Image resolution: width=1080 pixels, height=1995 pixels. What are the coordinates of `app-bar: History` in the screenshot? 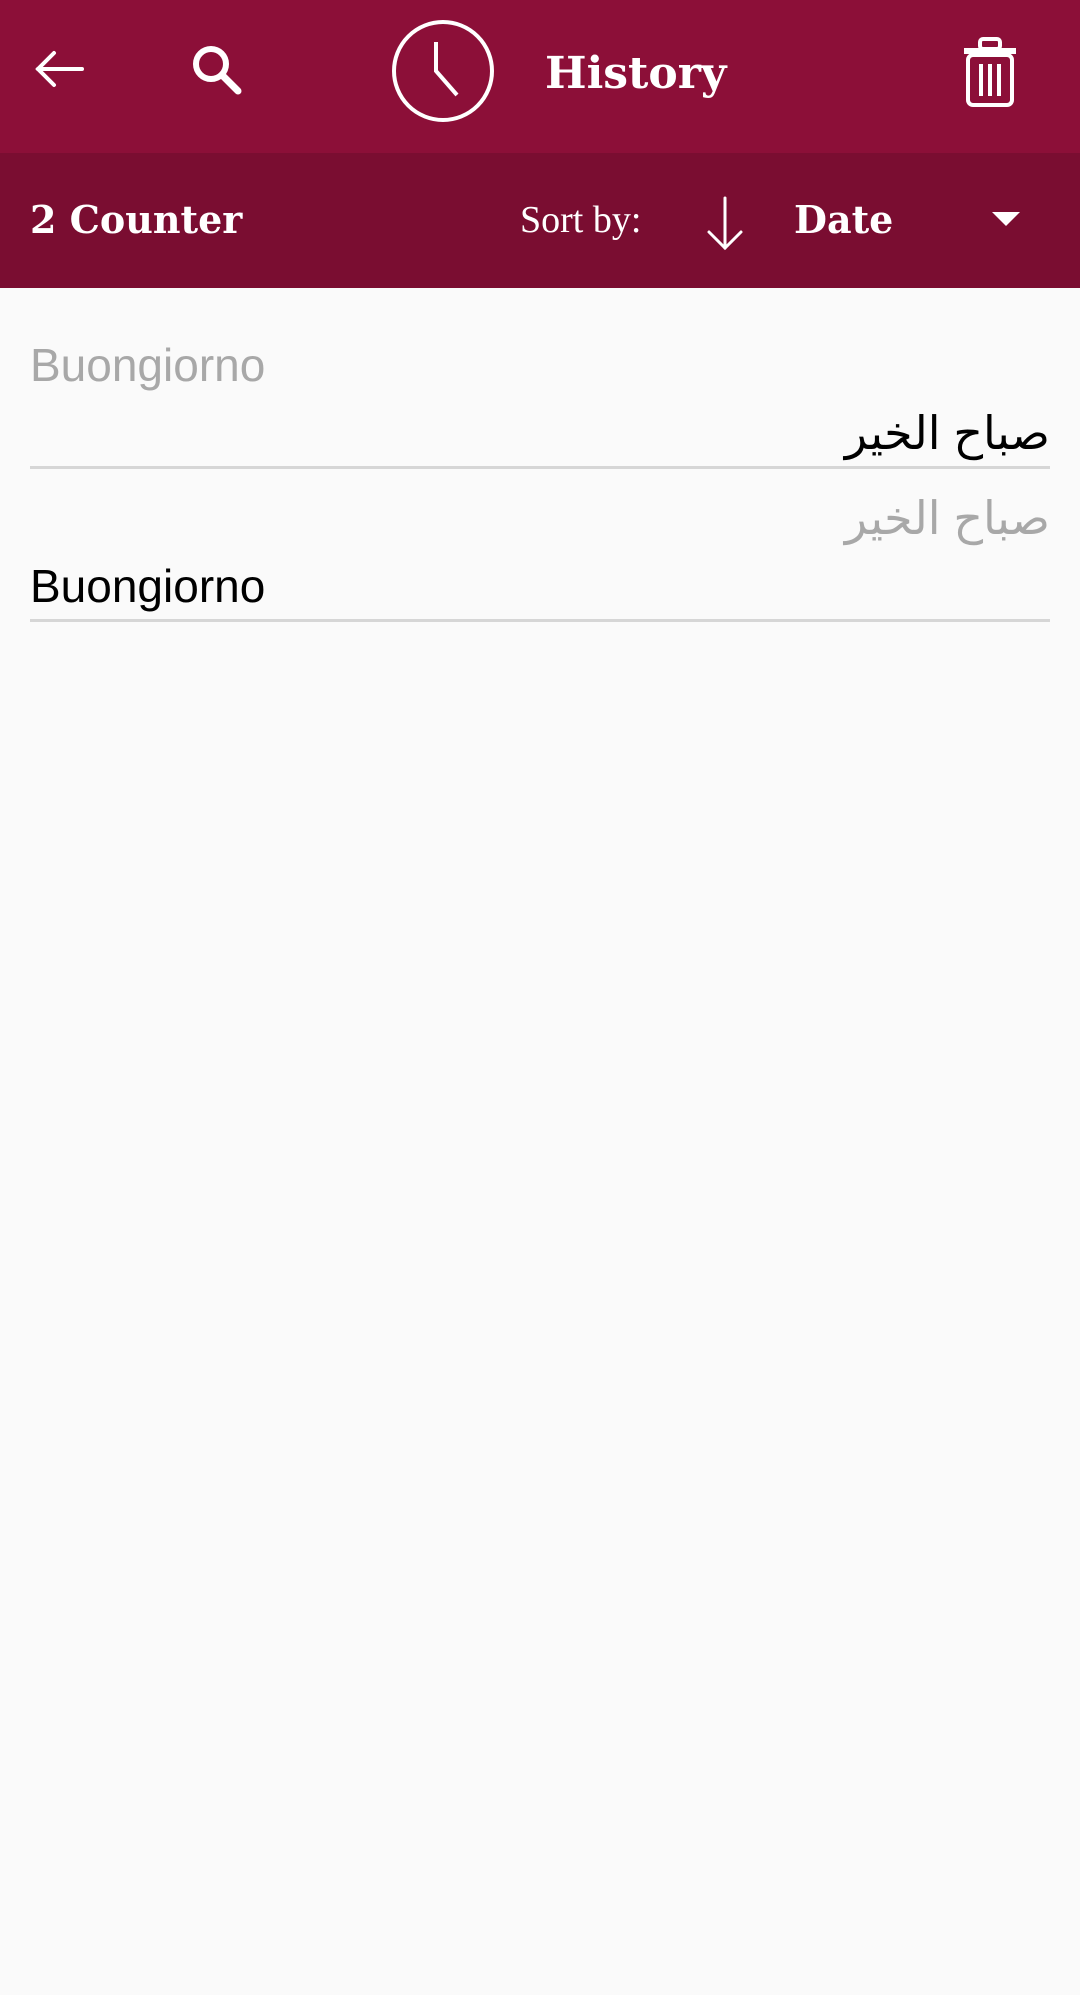 It's located at (540, 76).